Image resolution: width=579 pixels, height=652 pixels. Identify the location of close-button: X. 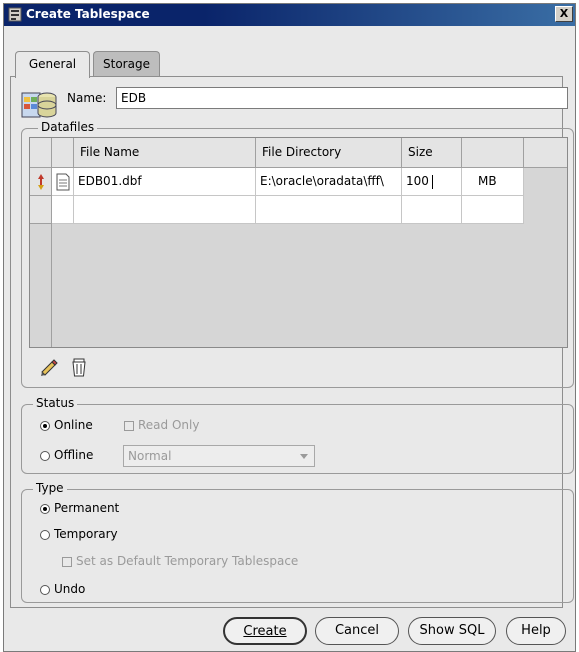
(564, 14).